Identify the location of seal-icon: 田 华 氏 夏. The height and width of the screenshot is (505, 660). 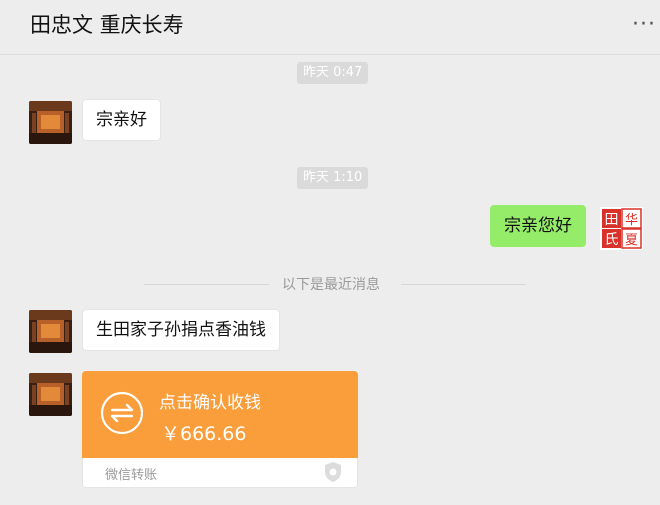
(621, 228).